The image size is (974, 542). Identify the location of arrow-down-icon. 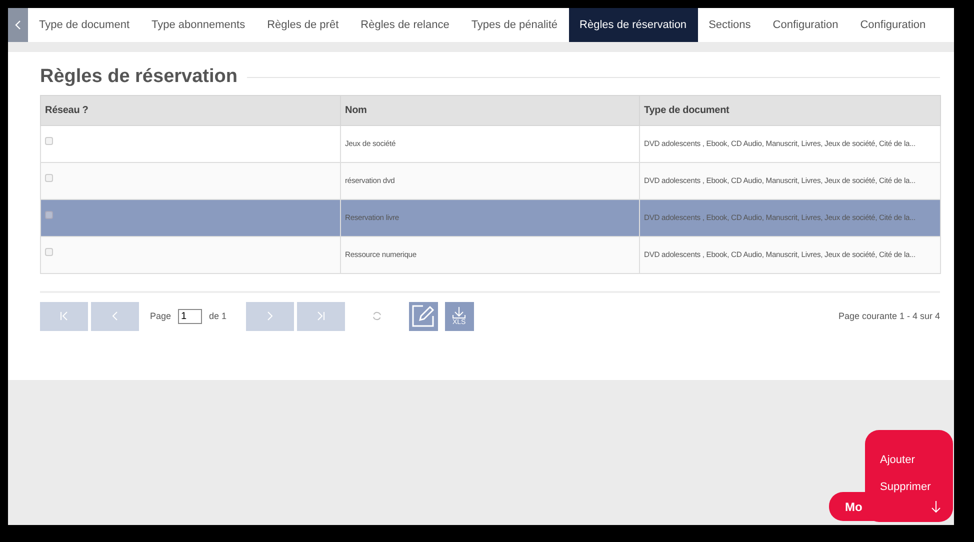
(936, 507).